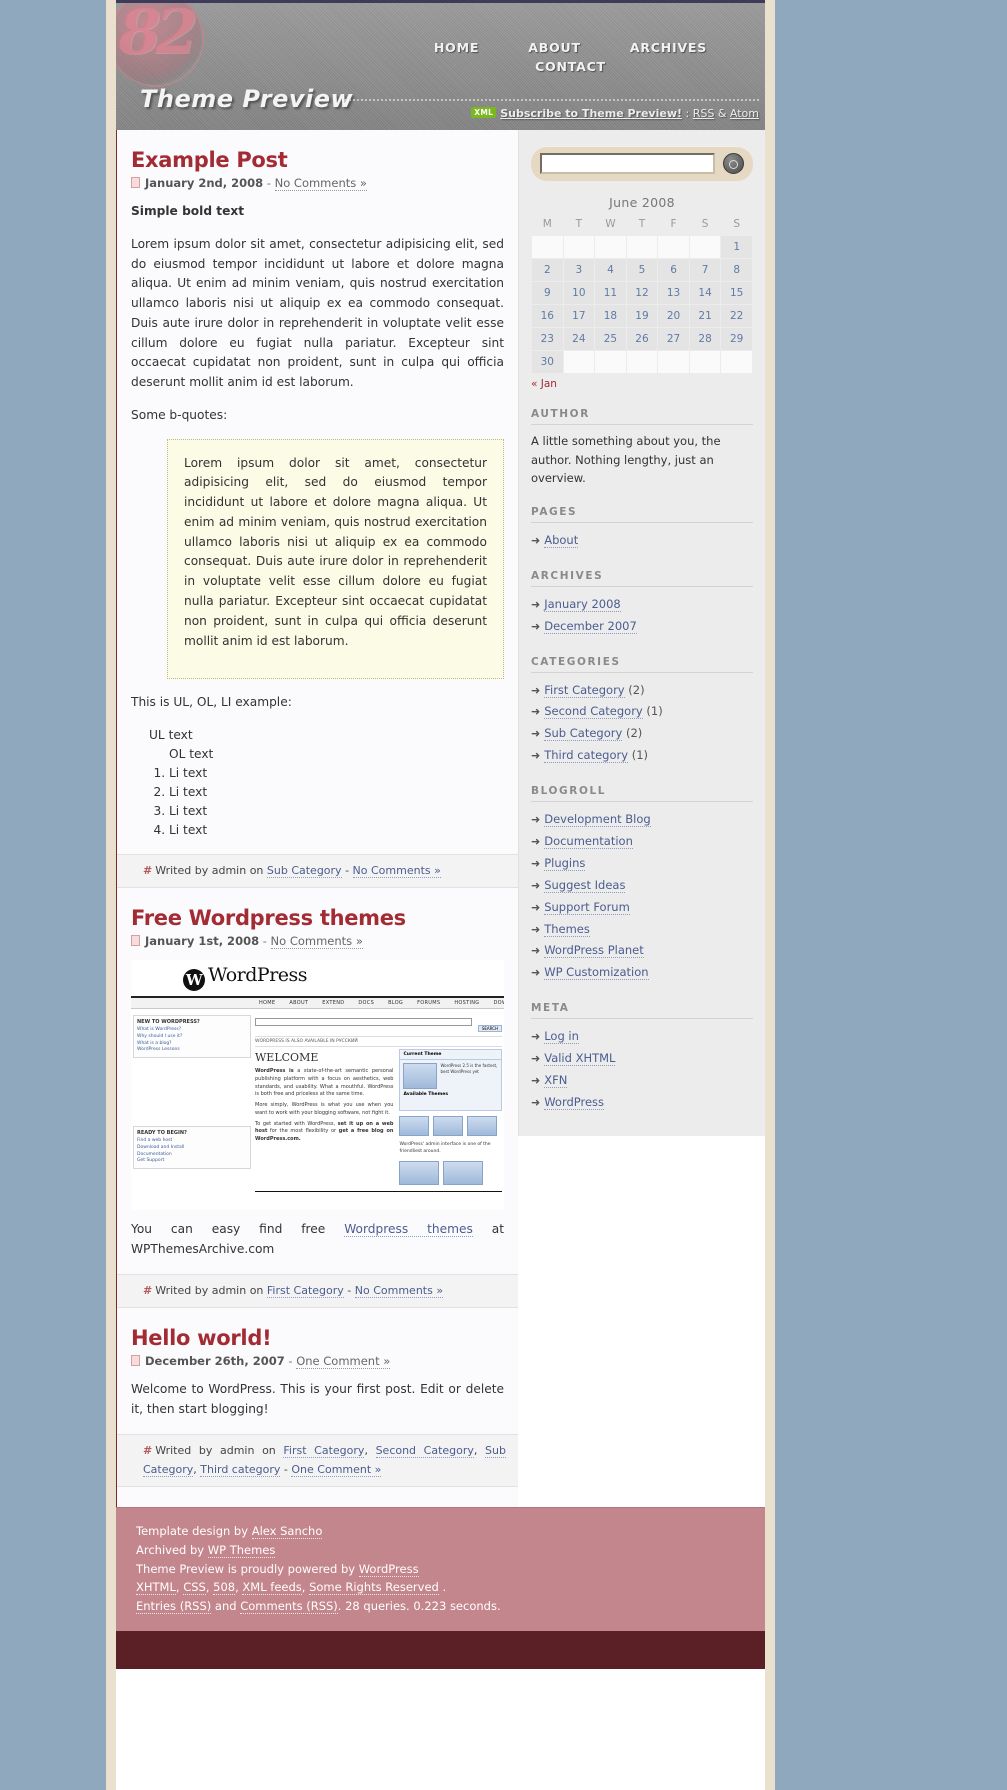 The image size is (1007, 1790). I want to click on rights-reserved-link: Some Rights Reserved, so click(374, 1588).